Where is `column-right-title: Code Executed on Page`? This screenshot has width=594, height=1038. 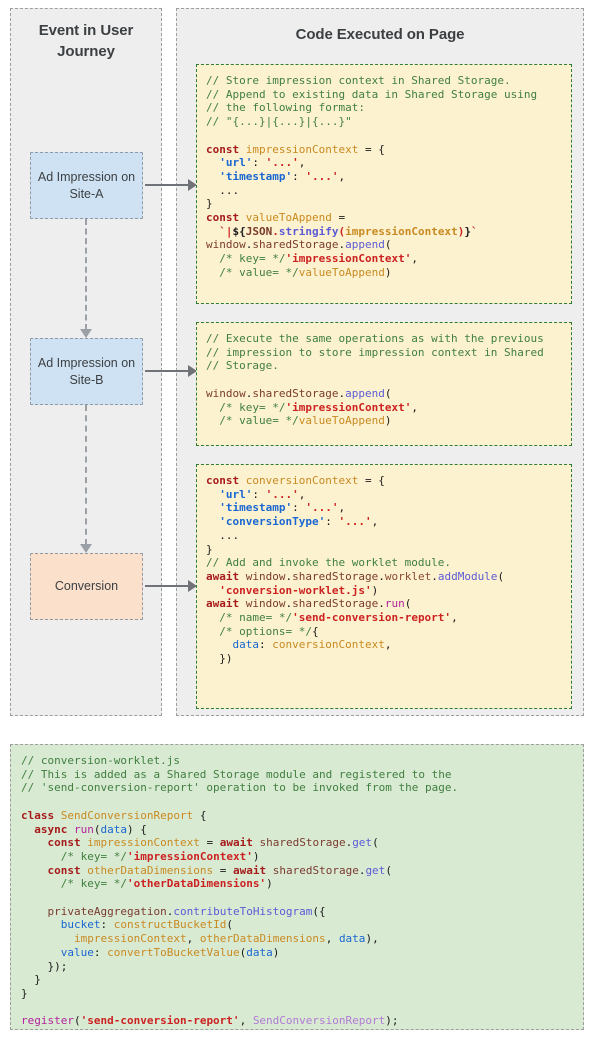 column-right-title: Code Executed on Page is located at coordinates (380, 34).